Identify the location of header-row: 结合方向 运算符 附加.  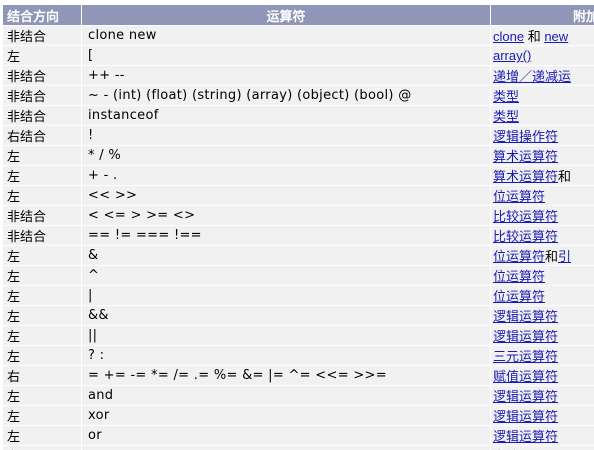
(298, 15).